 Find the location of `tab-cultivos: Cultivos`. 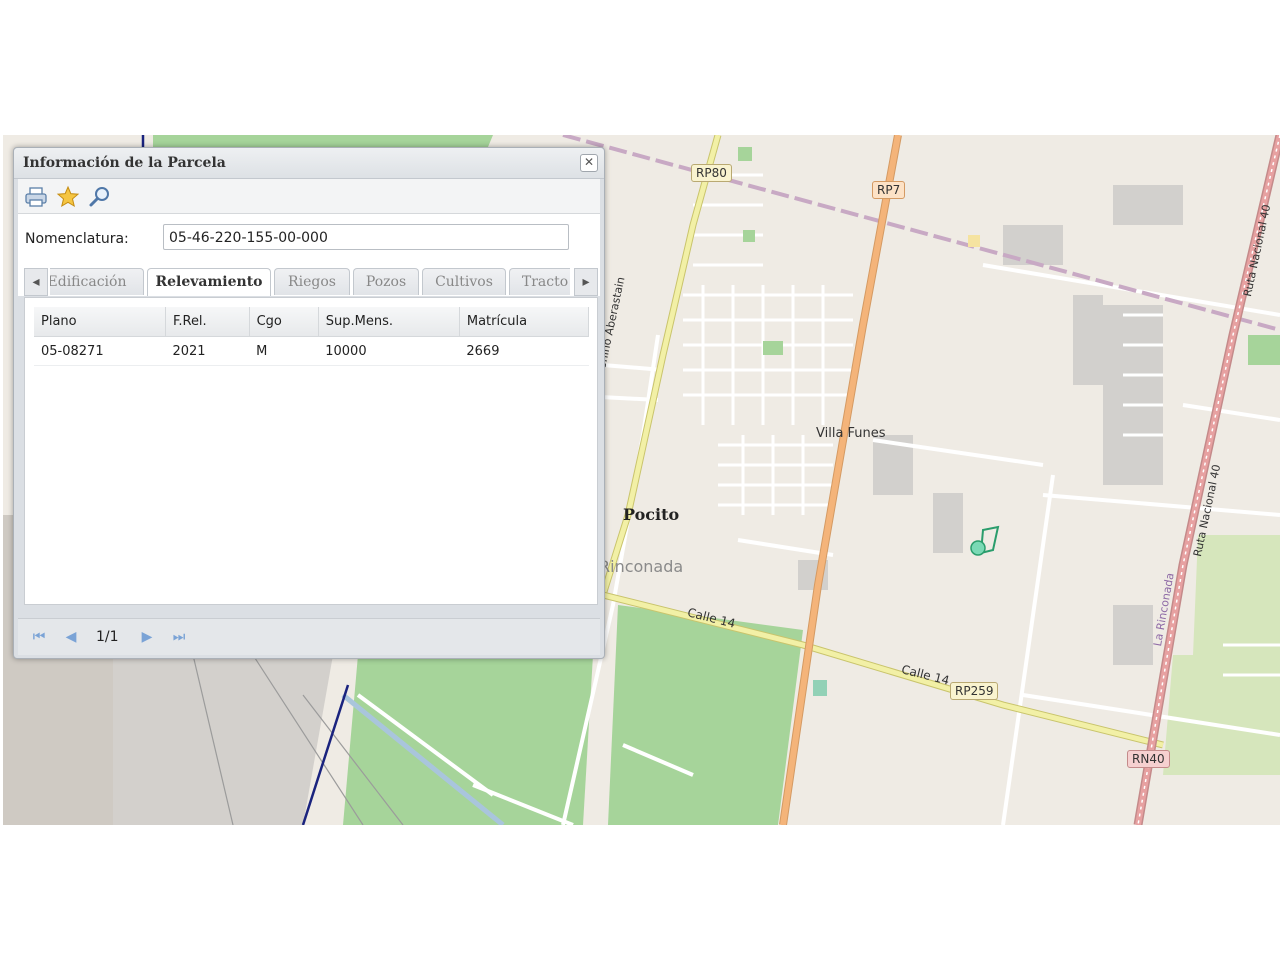

tab-cultivos: Cultivos is located at coordinates (464, 281).